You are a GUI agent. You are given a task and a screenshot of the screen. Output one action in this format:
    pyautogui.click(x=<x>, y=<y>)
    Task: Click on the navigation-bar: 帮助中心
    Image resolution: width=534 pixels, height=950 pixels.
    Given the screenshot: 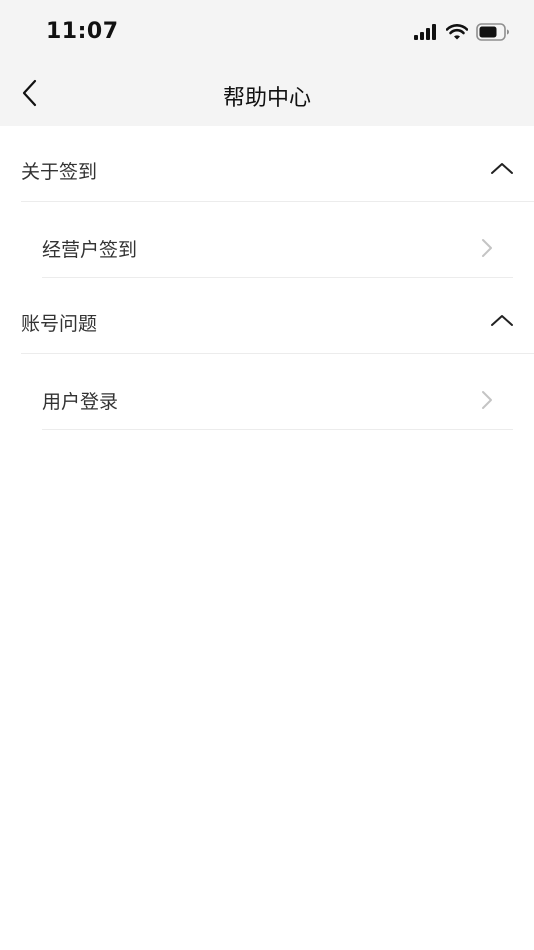 What is the action you would take?
    pyautogui.click(x=267, y=95)
    